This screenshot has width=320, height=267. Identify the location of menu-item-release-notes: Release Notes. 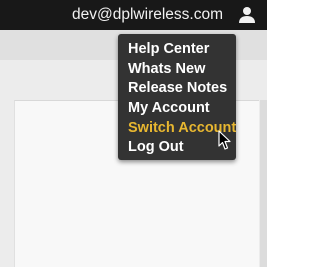
(177, 89).